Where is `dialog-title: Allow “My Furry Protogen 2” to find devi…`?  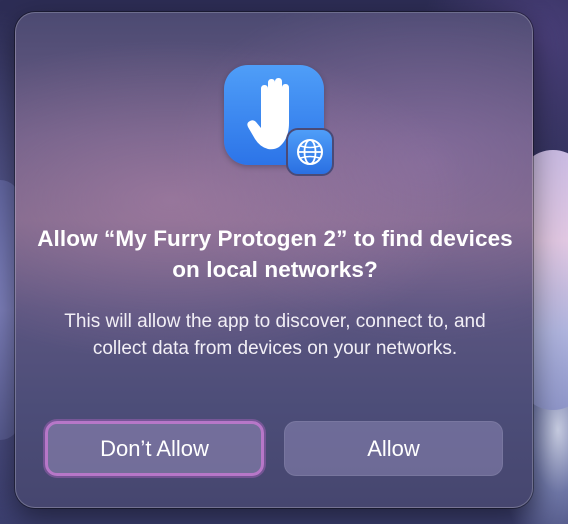 dialog-title: Allow “My Furry Protogen 2” to find devi… is located at coordinates (275, 254).